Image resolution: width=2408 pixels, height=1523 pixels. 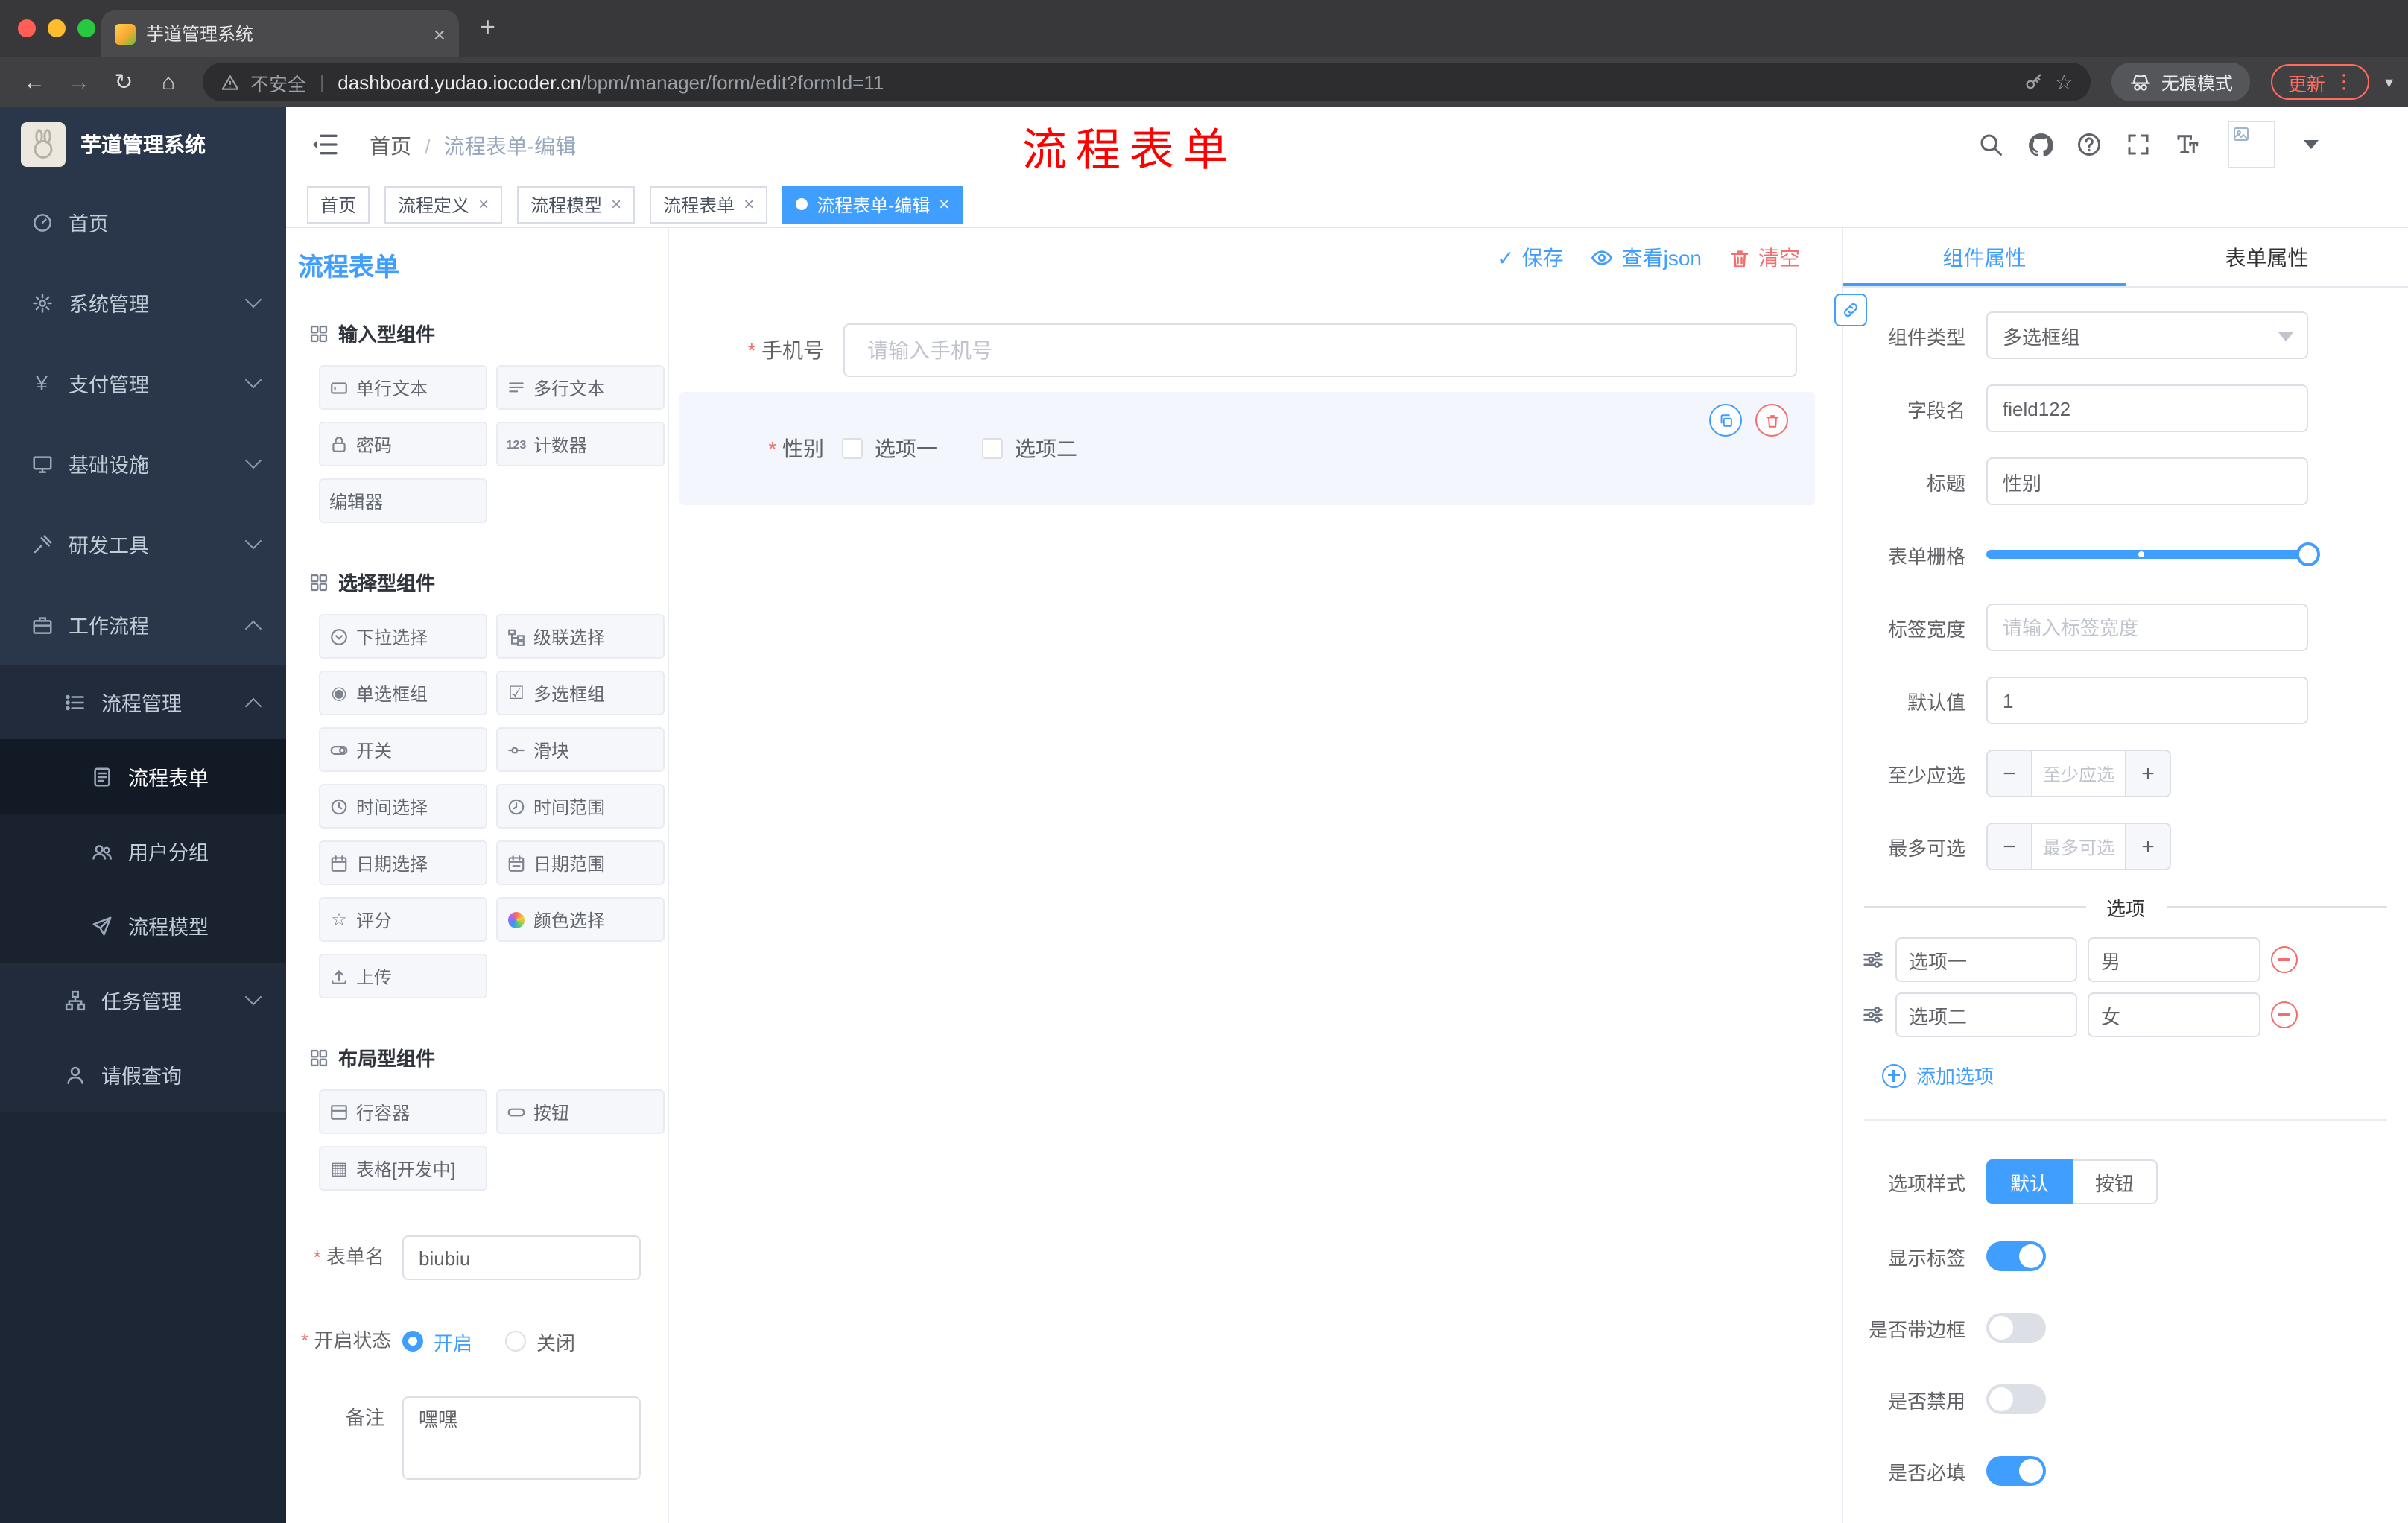 What do you see at coordinates (2147, 408) in the screenshot?
I see `field-name-input` at bounding box center [2147, 408].